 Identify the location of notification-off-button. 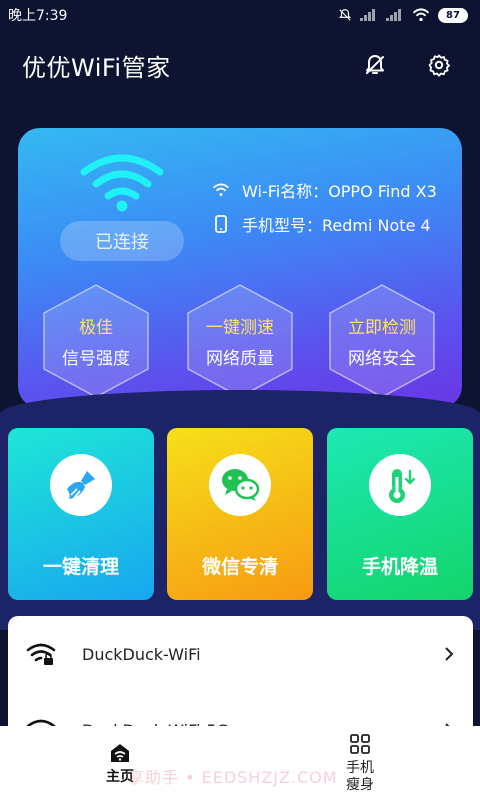
(375, 65).